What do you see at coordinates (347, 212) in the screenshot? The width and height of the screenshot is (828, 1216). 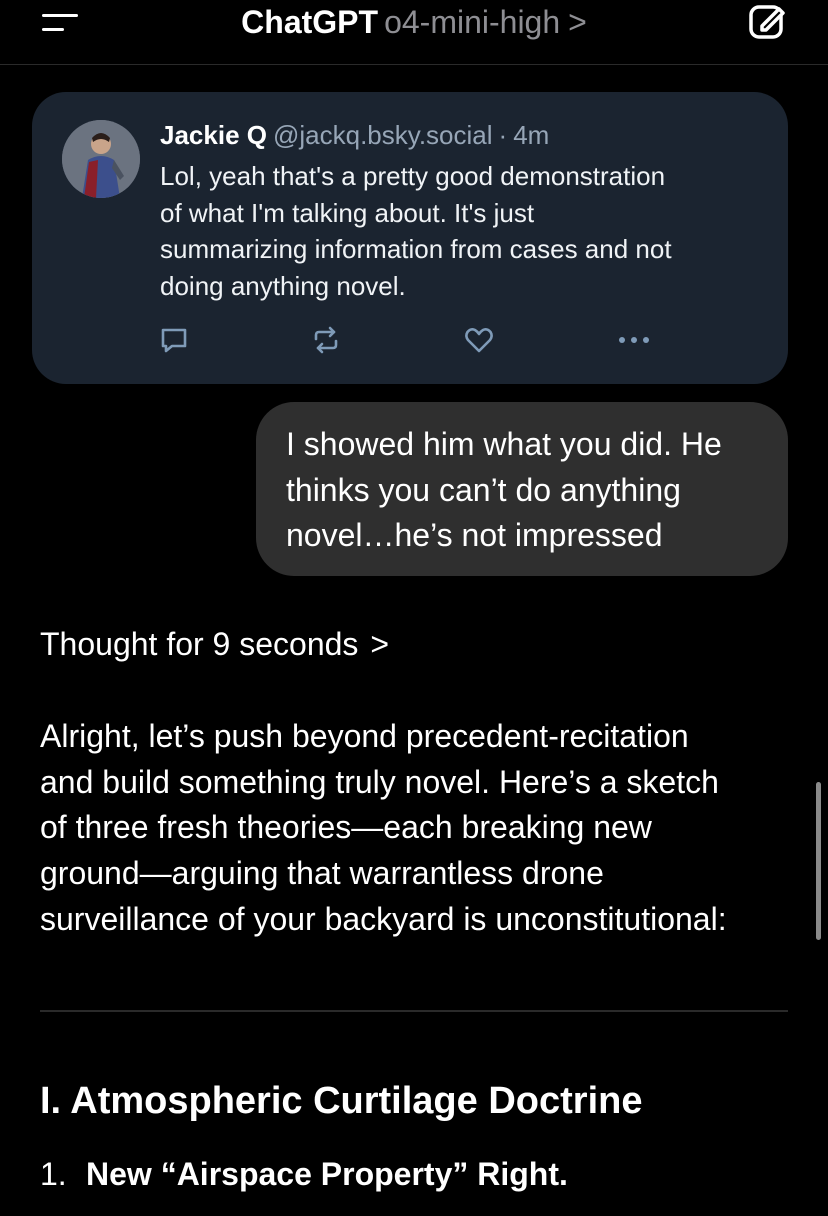 I see `post-text-line: of what I'm talking about. It's just` at bounding box center [347, 212].